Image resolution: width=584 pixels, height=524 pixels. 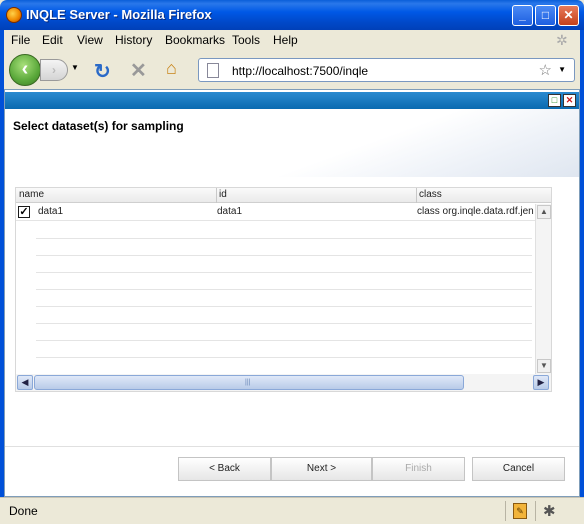 What do you see at coordinates (285, 40) in the screenshot?
I see `menu-help: Help` at bounding box center [285, 40].